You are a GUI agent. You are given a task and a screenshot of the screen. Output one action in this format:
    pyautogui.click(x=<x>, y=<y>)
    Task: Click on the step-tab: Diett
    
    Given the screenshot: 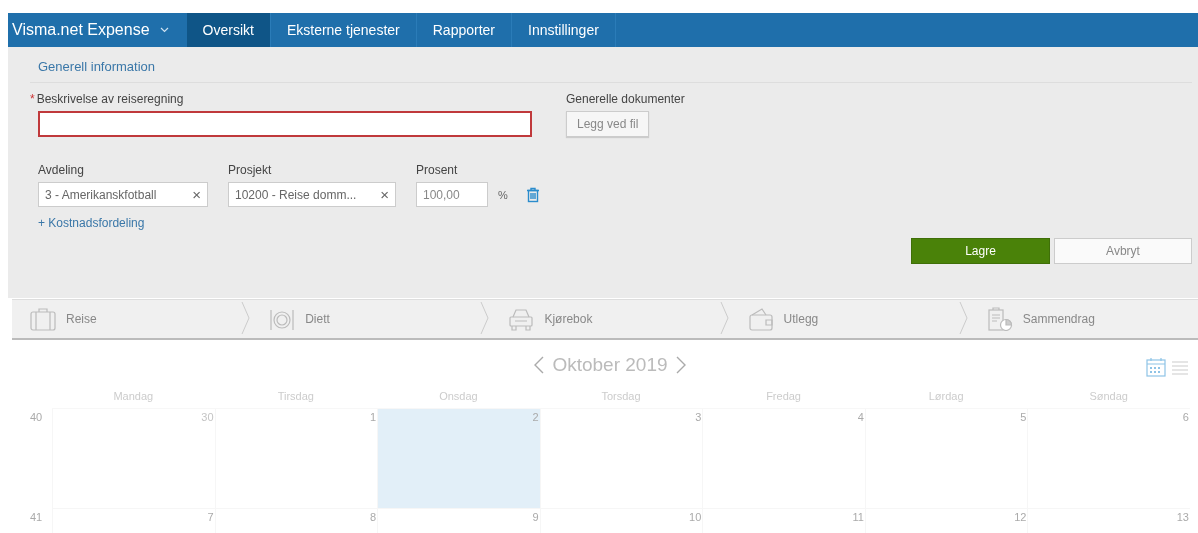 What is the action you would take?
    pyautogui.click(x=366, y=319)
    